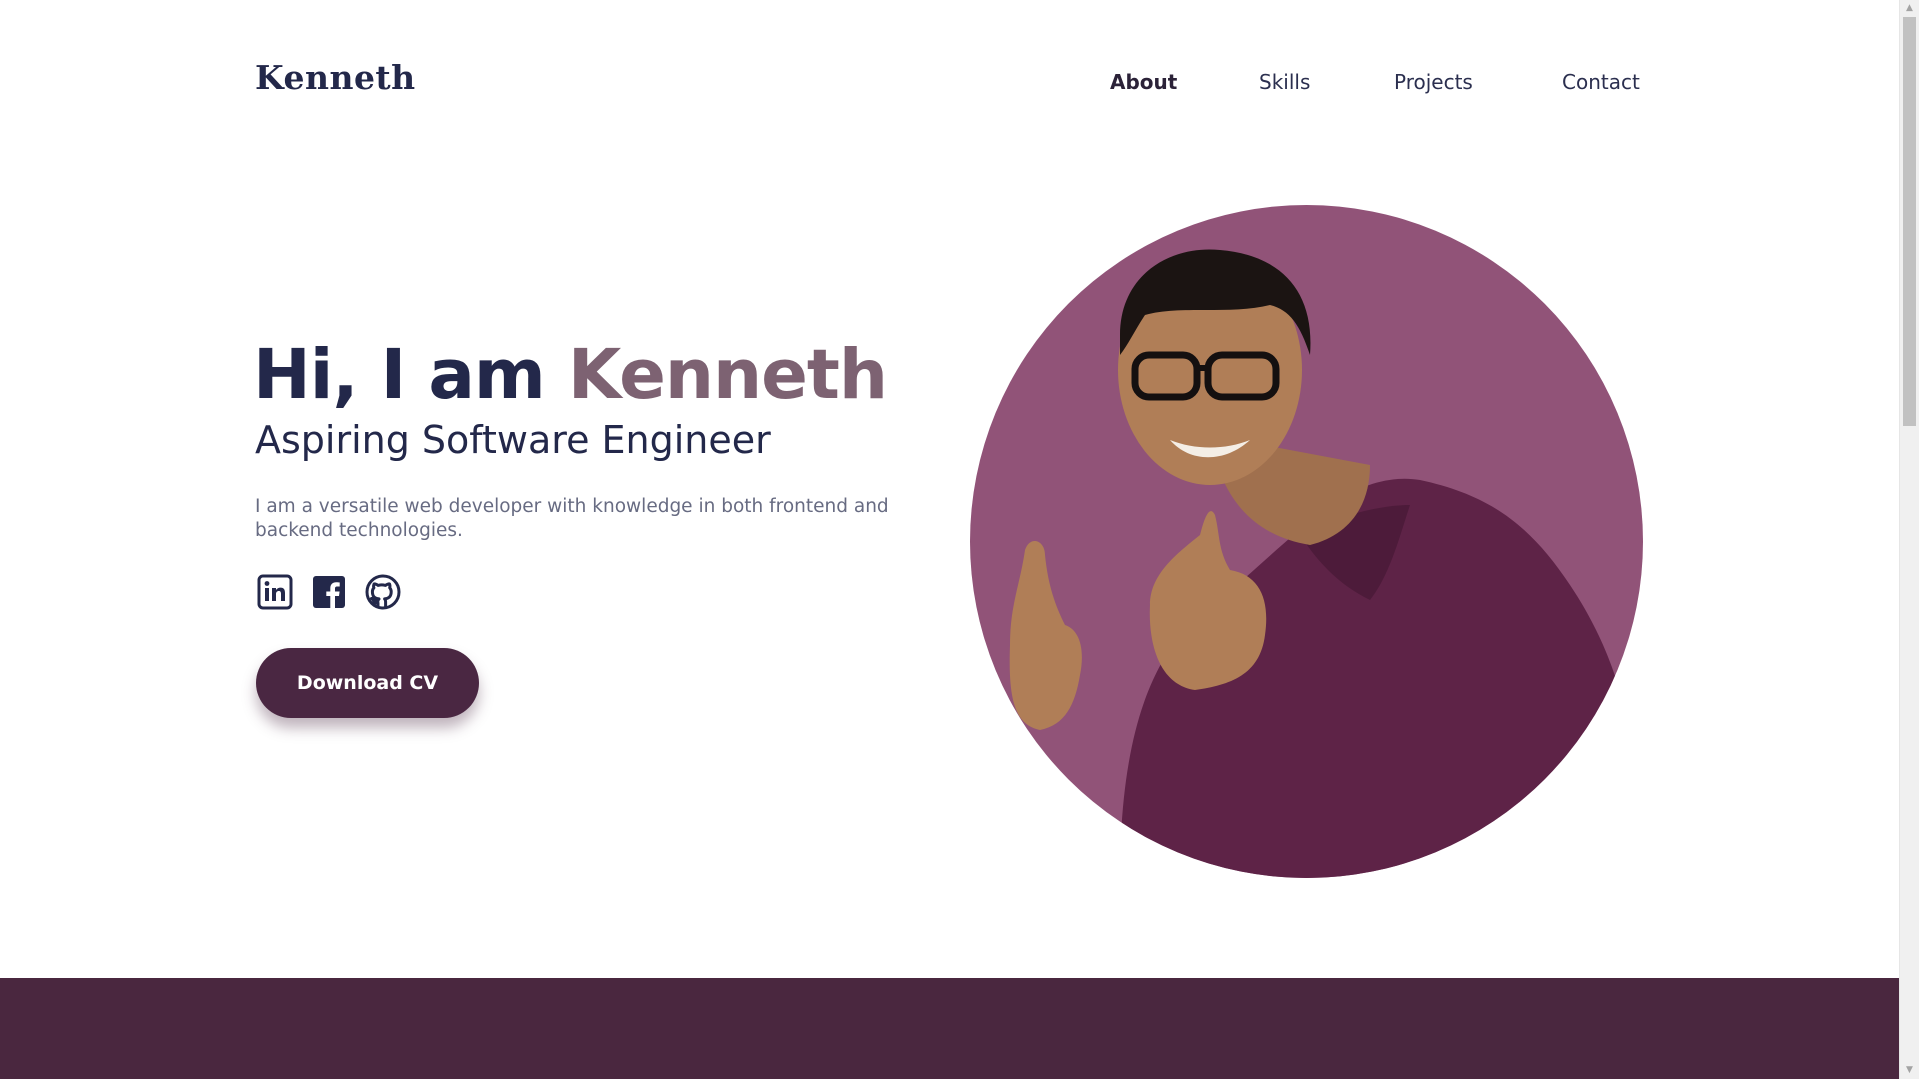  I want to click on github-icon, so click(383, 592).